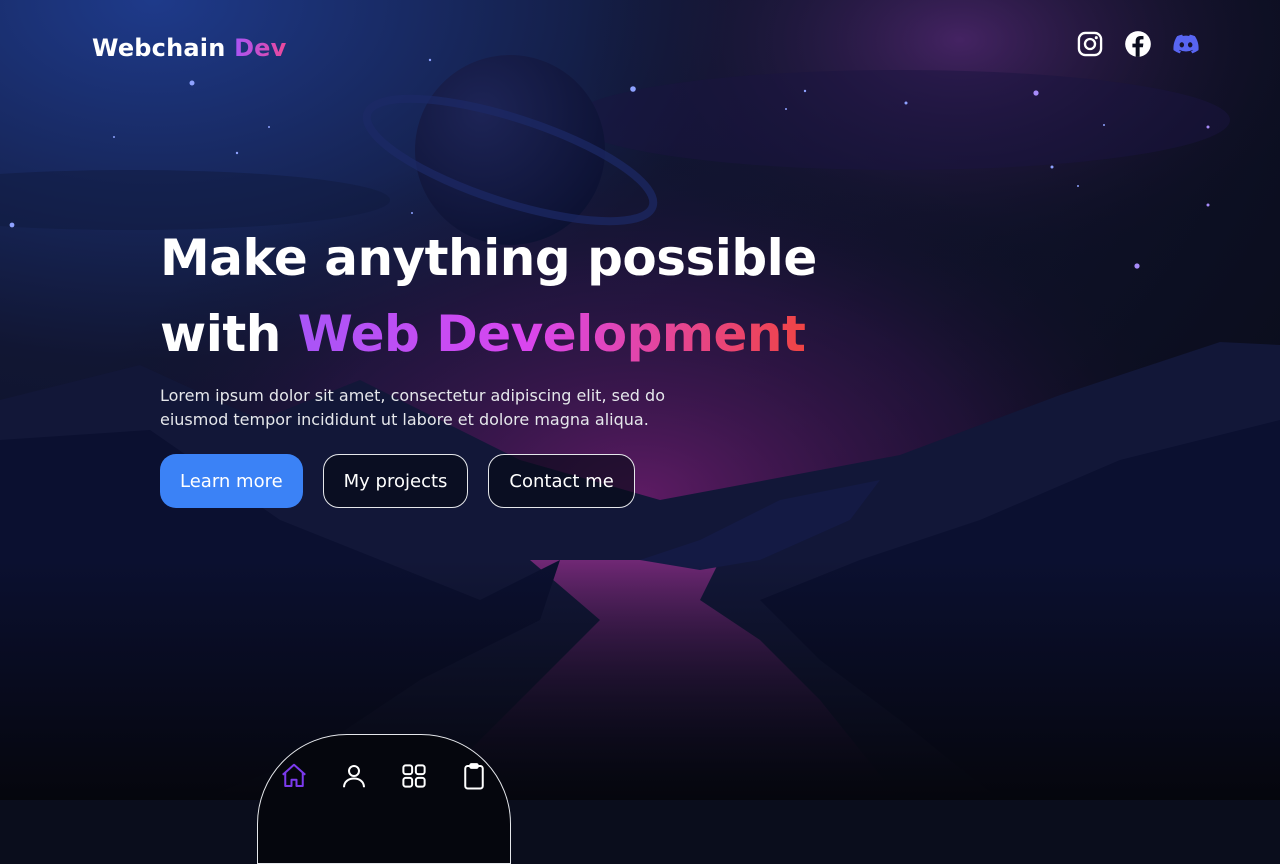 This screenshot has width=1280, height=864. What do you see at coordinates (354, 776) in the screenshot?
I see `user-icon` at bounding box center [354, 776].